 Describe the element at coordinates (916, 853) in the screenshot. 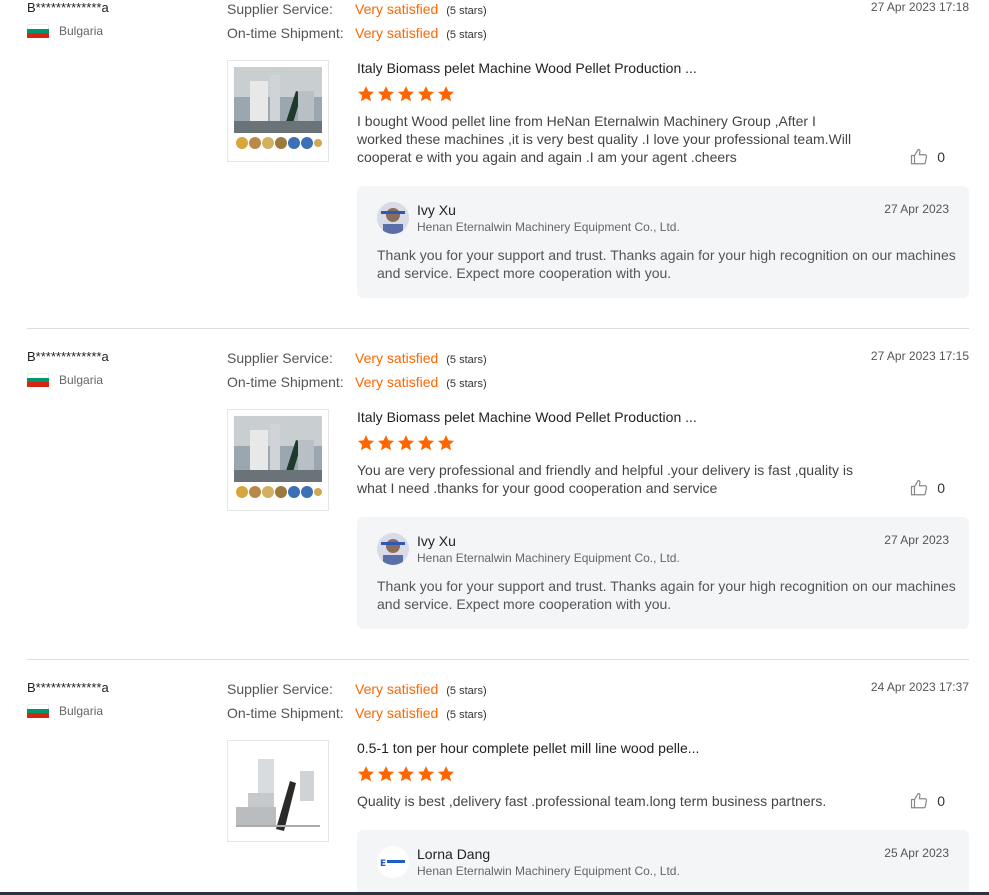

I see `reply-date: 25 Apr 2023` at that location.